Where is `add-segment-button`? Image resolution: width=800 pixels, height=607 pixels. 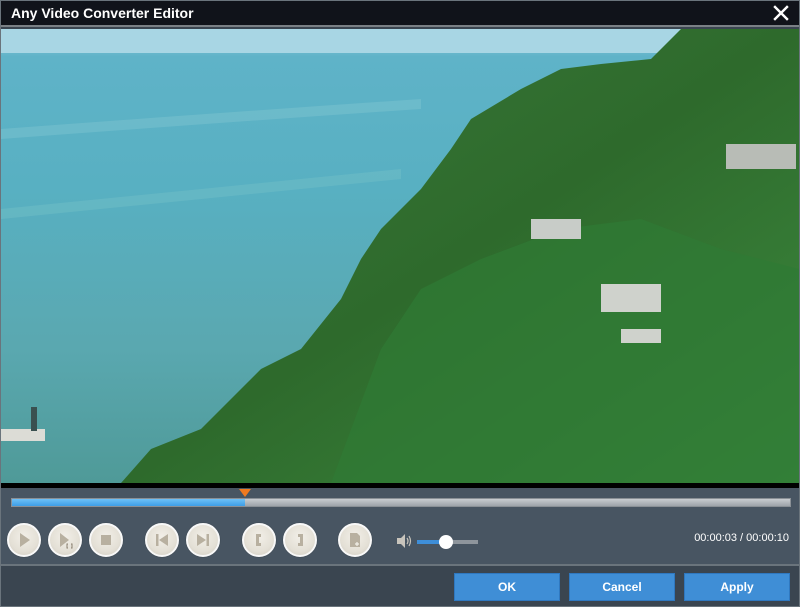
add-segment-button is located at coordinates (355, 540).